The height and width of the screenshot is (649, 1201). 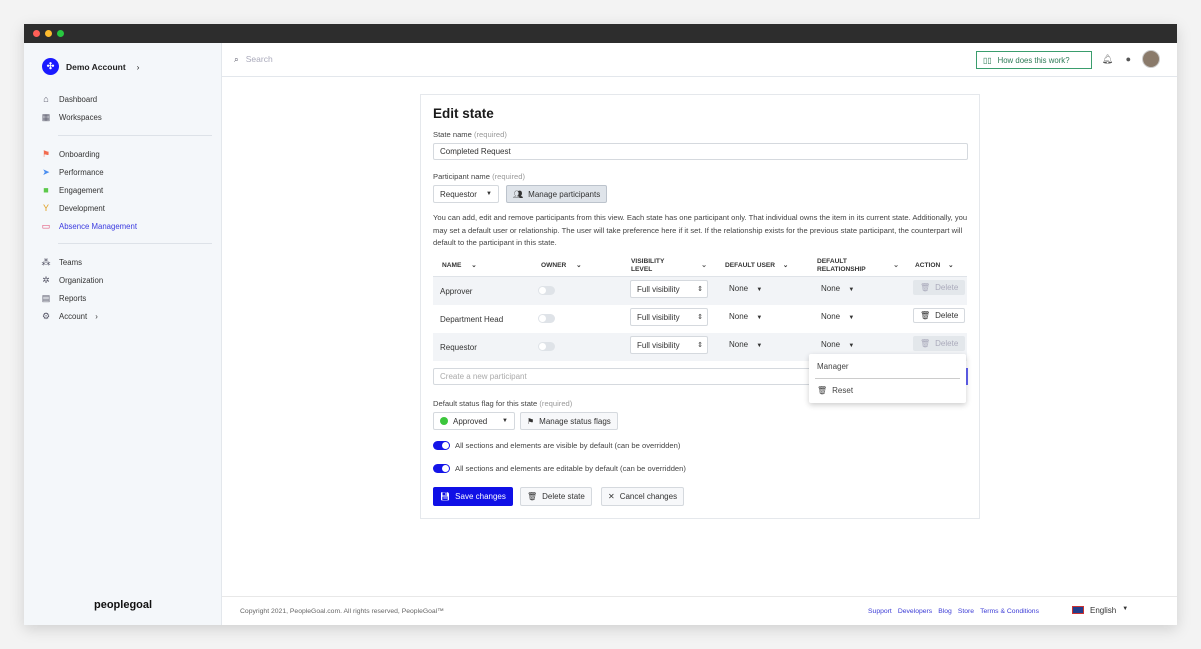 What do you see at coordinates (45, 208) in the screenshot?
I see `sprout-icon: Y` at bounding box center [45, 208].